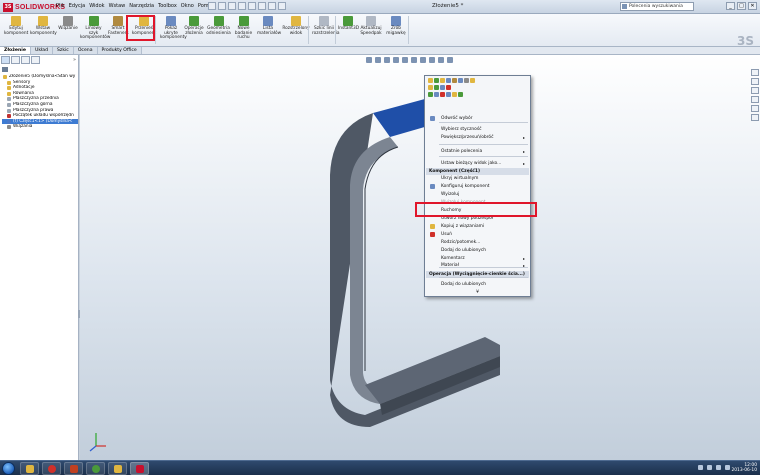 Image resolution: width=760 pixels, height=475 pixels. What do you see at coordinates (74, 60) in the screenshot?
I see `panel-collapse-icon: »` at bounding box center [74, 60].